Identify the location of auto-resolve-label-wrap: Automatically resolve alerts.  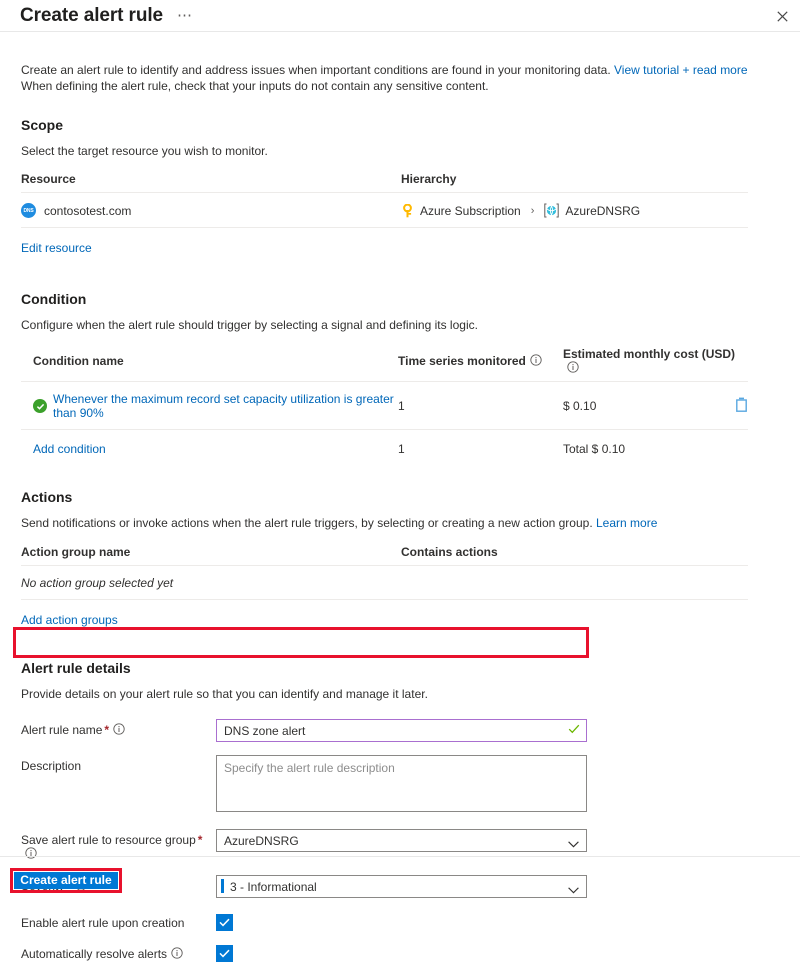
(118, 953).